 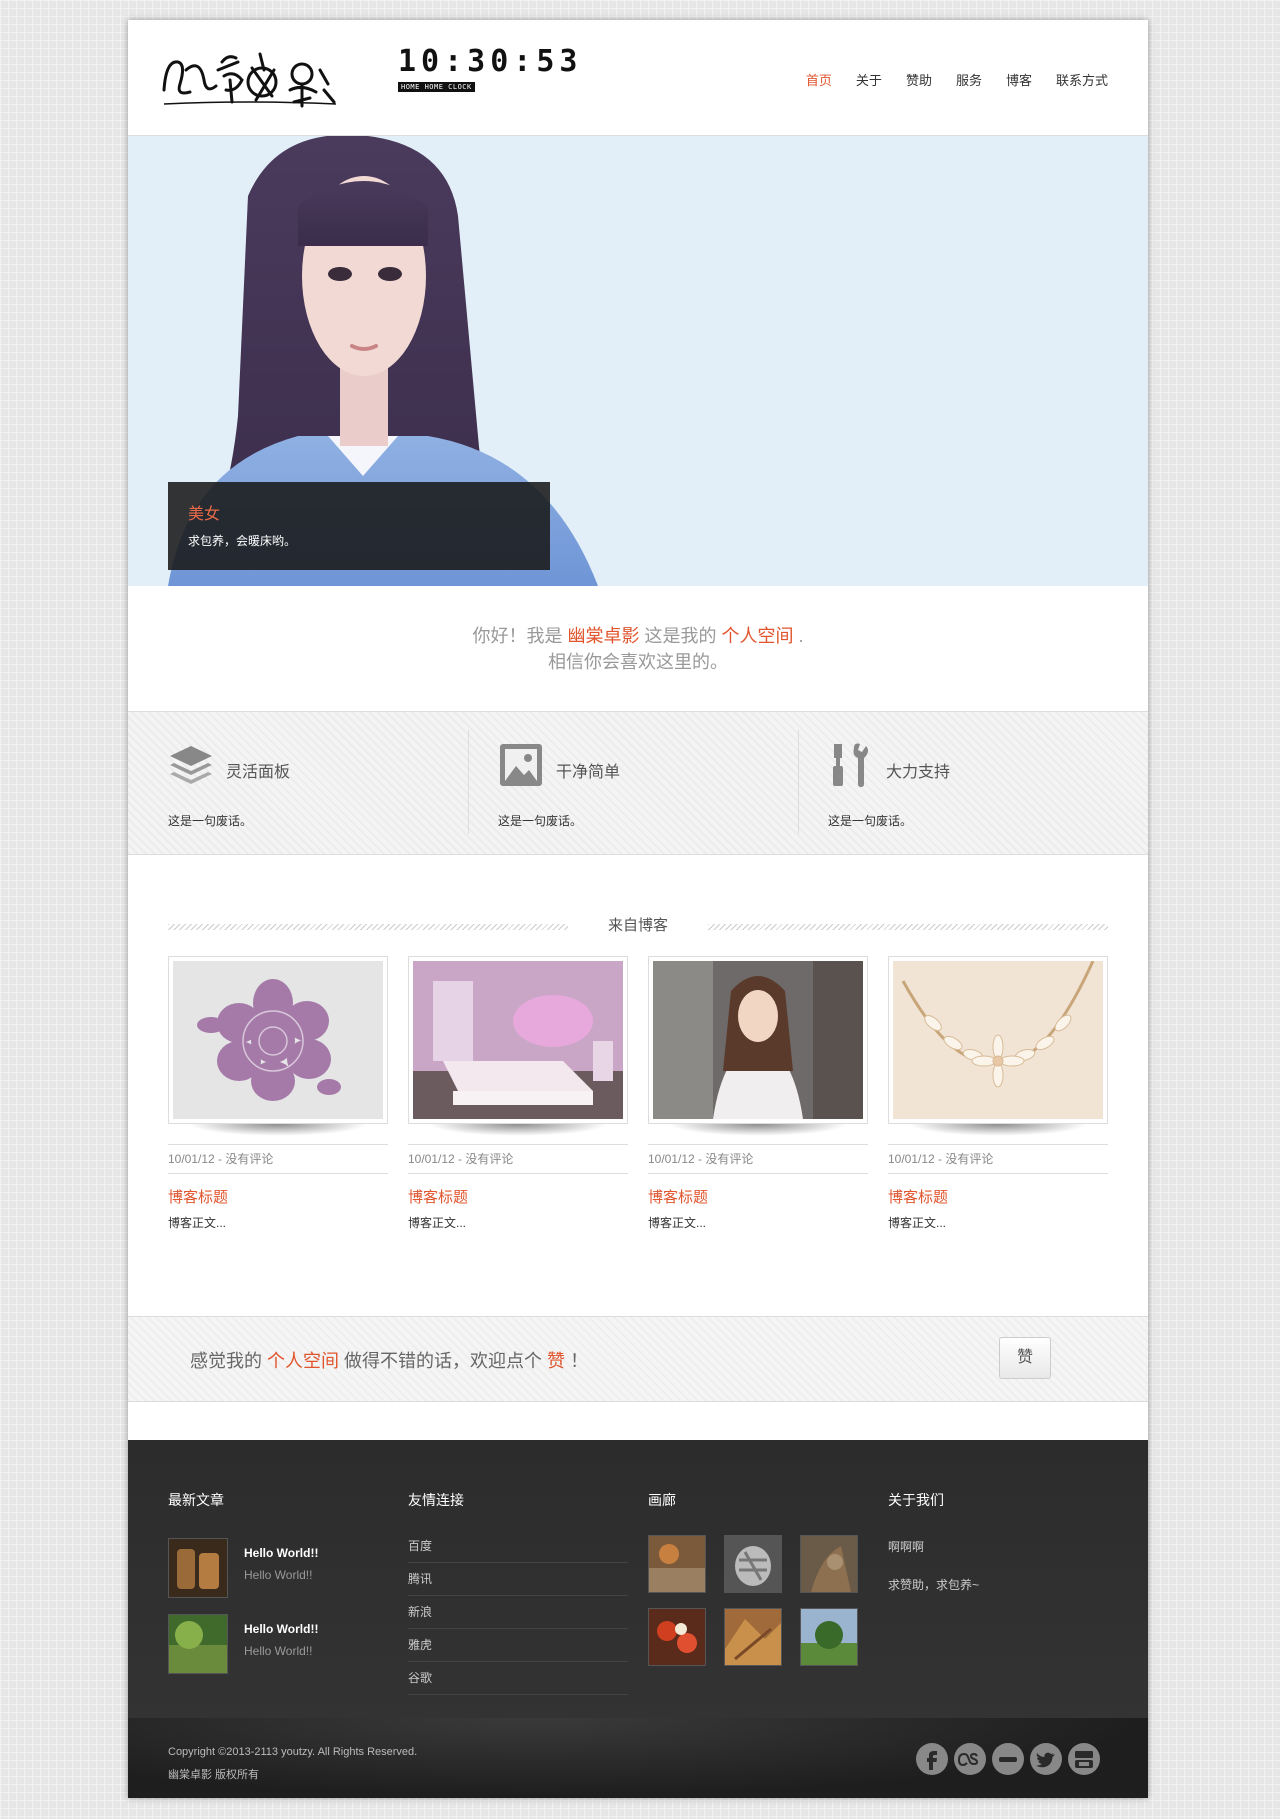 What do you see at coordinates (226, 1361) in the screenshot?
I see `cta-text-part: 感觉我的` at bounding box center [226, 1361].